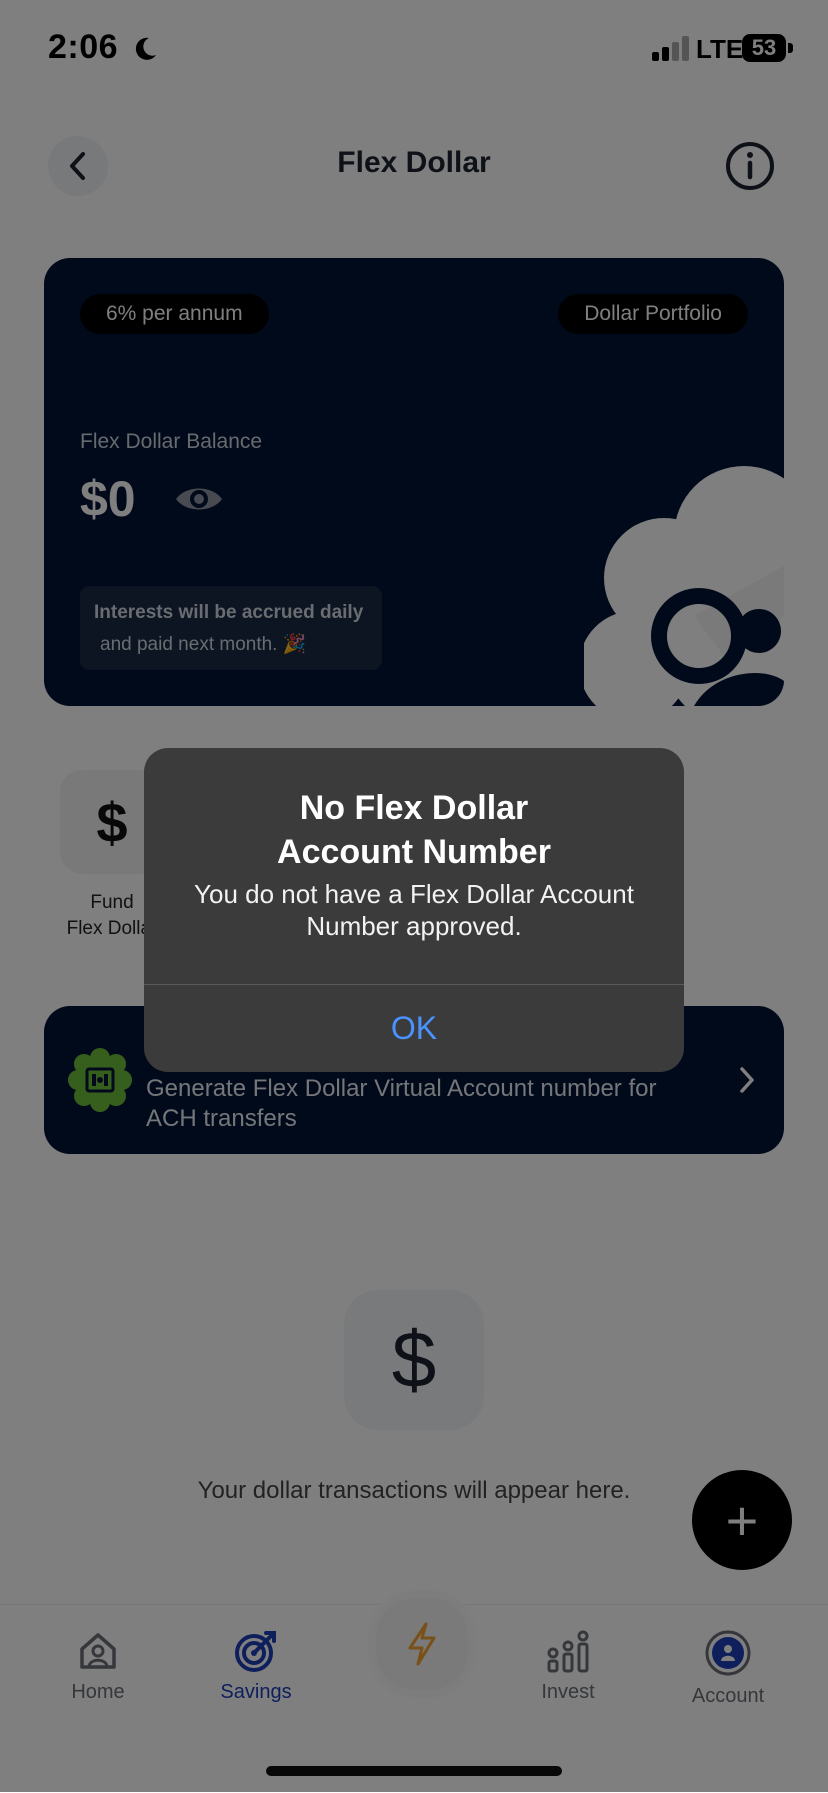 The width and height of the screenshot is (828, 1793). Describe the element at coordinates (414, 852) in the screenshot. I see `alert-title-line-2: Account Number` at that location.